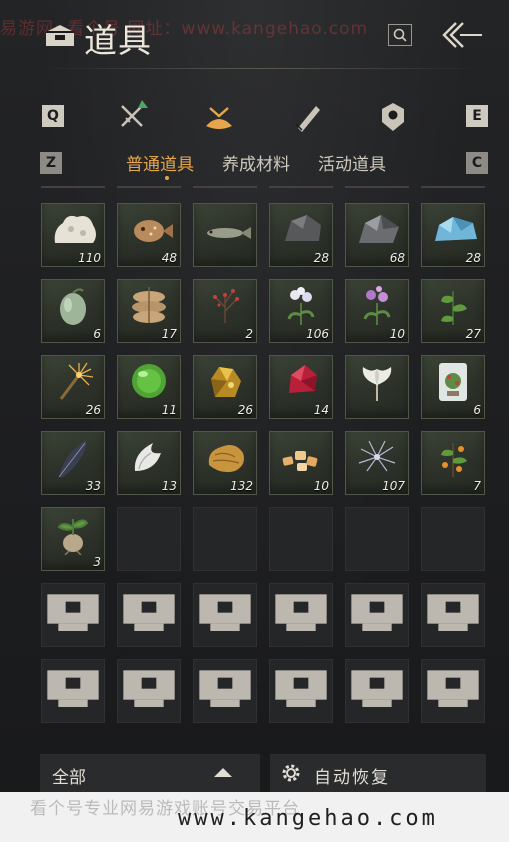  What do you see at coordinates (53, 116) in the screenshot?
I see `key-q: Q` at bounding box center [53, 116].